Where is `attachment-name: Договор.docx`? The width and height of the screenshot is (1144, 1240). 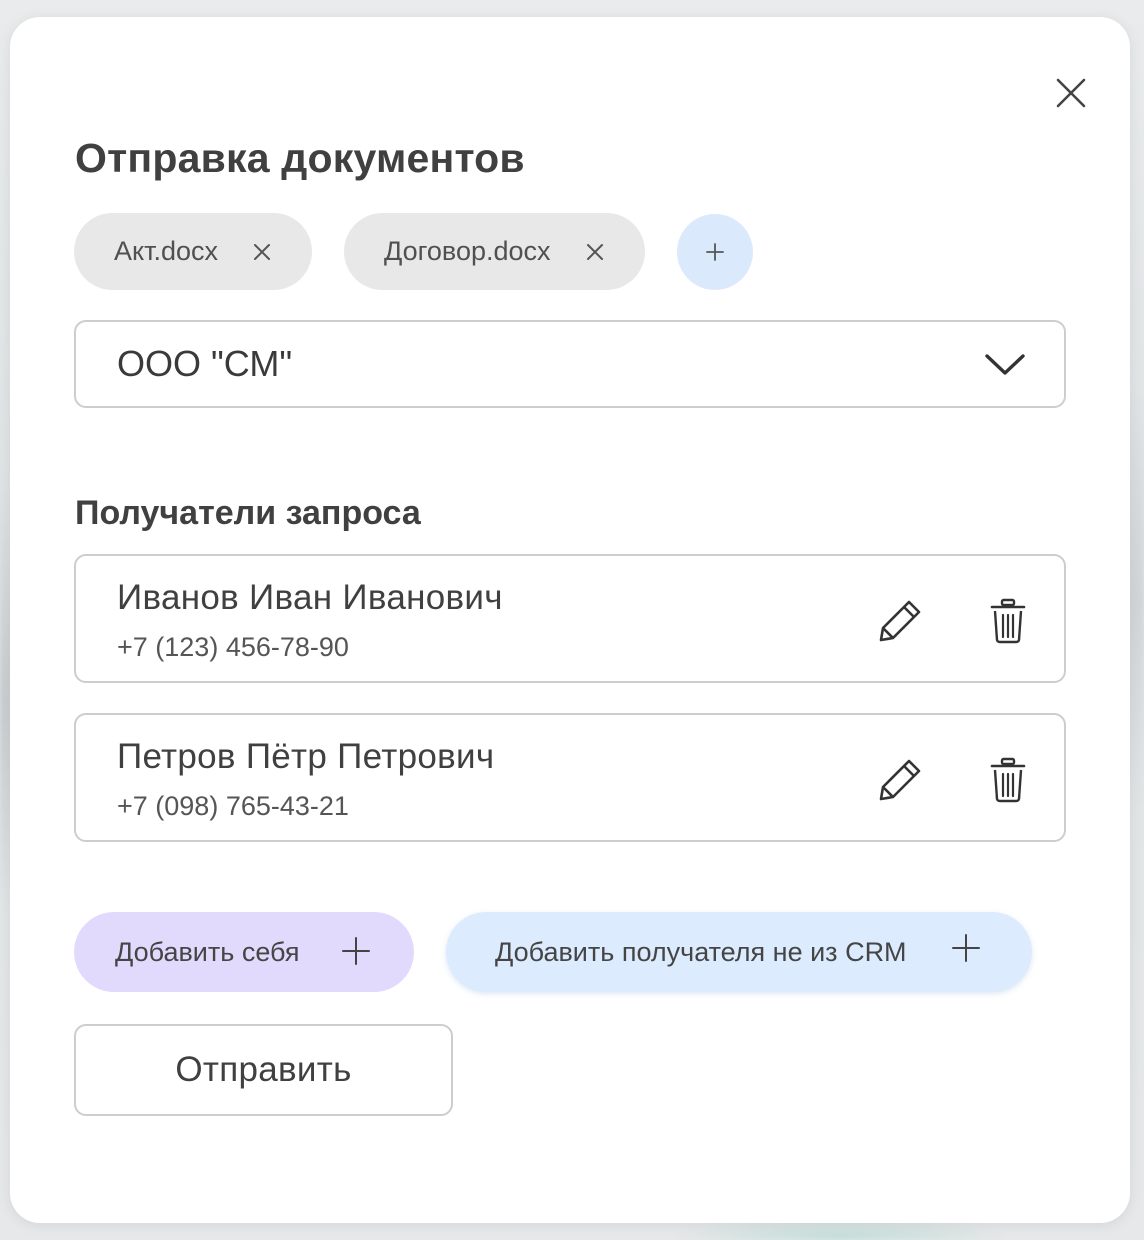
attachment-name: Договор.docx is located at coordinates (467, 251).